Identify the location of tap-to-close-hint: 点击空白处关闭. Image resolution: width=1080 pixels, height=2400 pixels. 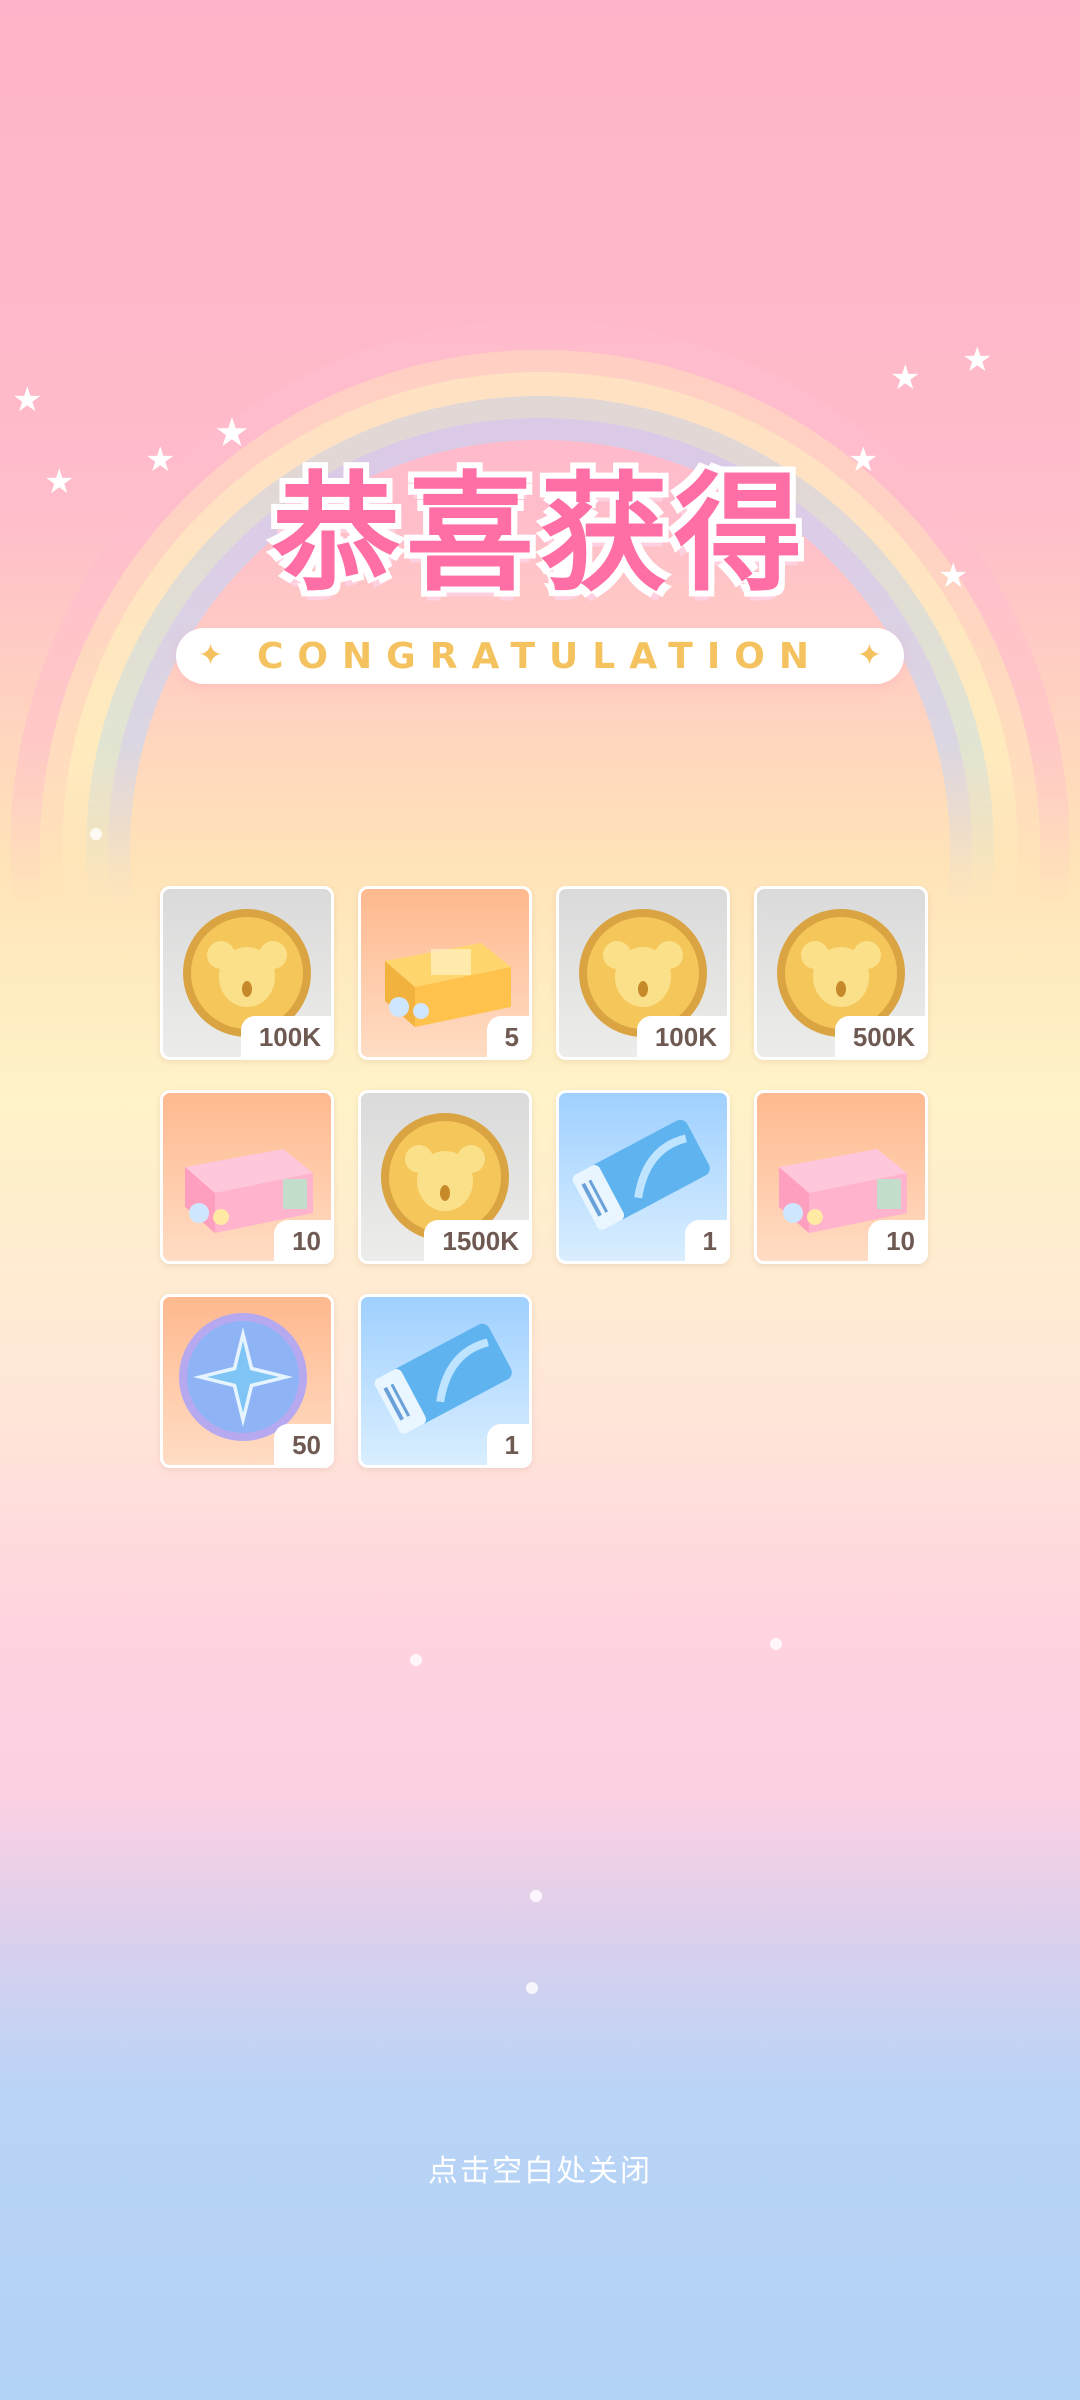
(540, 2168).